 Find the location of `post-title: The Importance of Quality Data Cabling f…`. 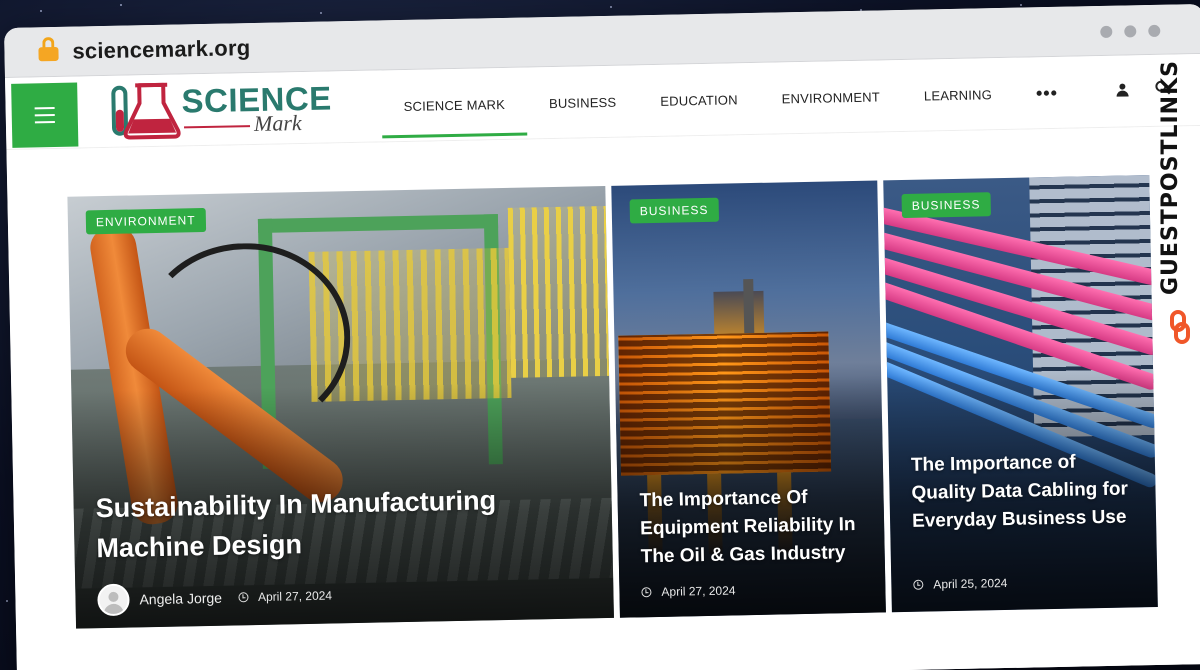

post-title: The Importance of Quality Data Cabling f… is located at coordinates (1025, 491).